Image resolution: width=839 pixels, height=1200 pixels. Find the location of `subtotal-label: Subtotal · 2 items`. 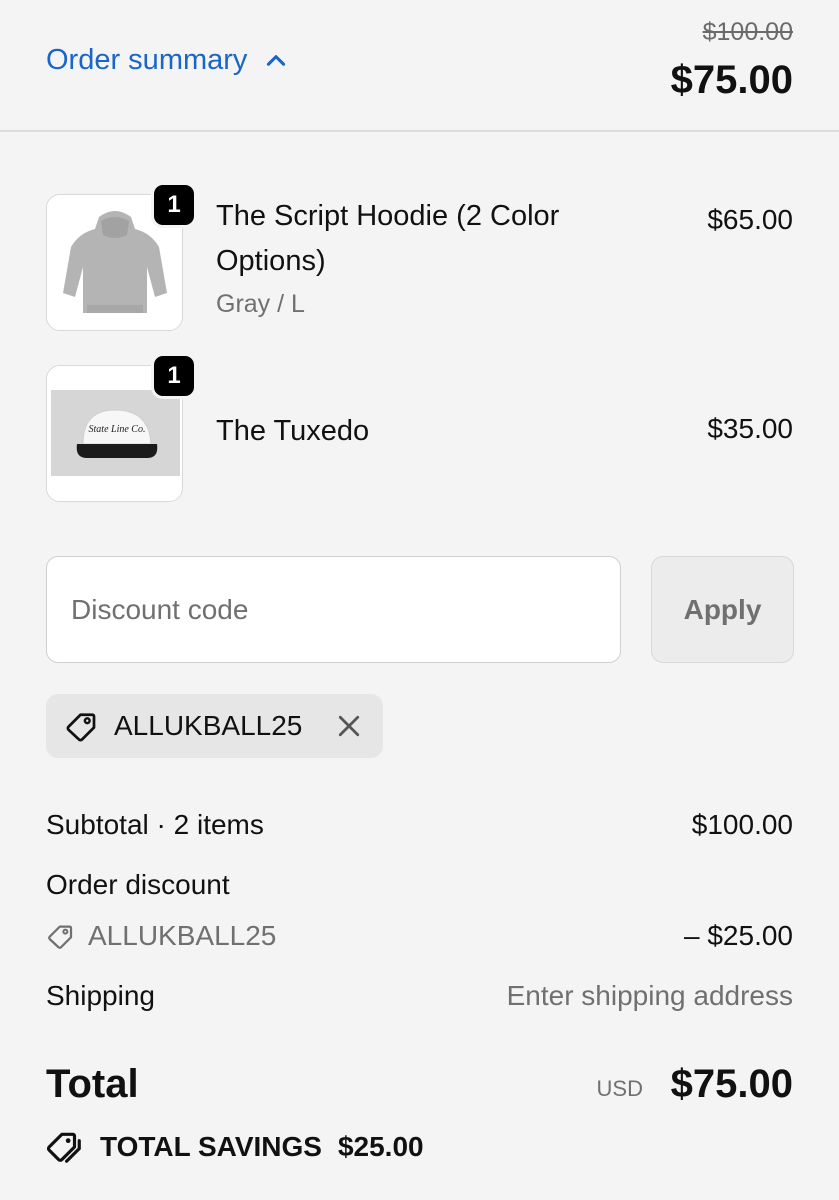

subtotal-label: Subtotal · 2 items is located at coordinates (155, 824).